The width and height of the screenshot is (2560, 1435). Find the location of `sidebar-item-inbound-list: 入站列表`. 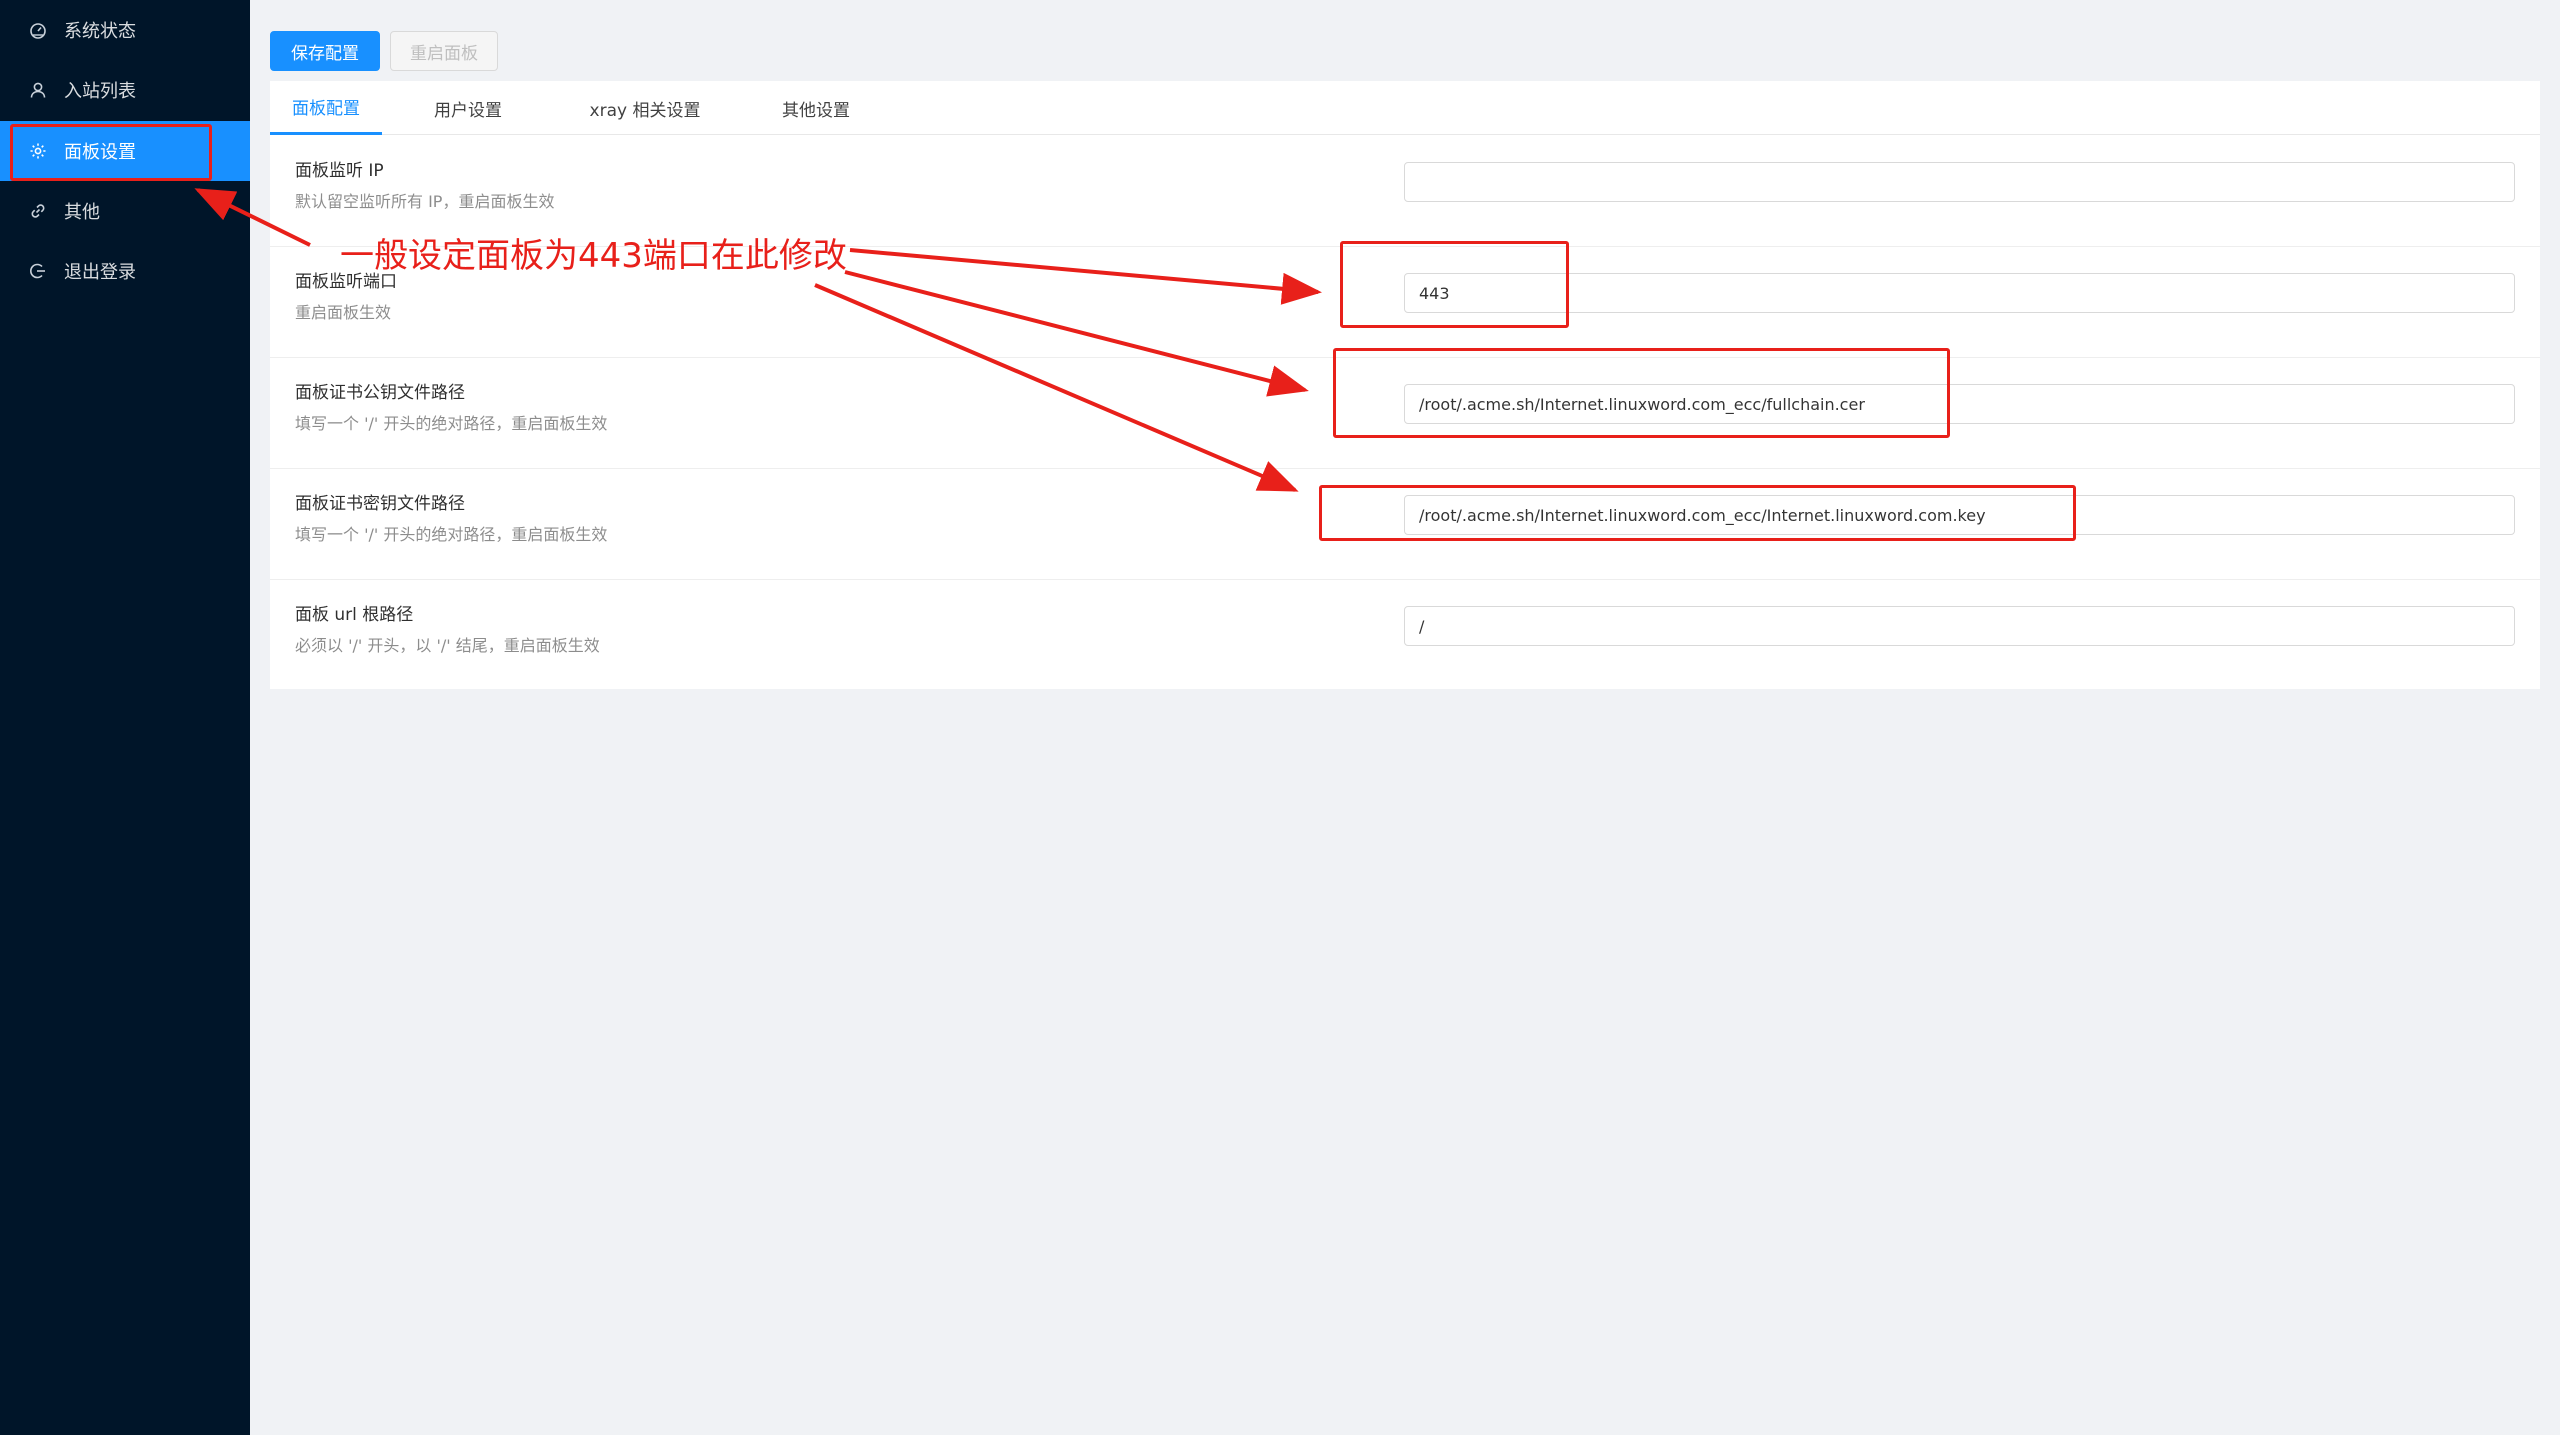

sidebar-item-inbound-list: 入站列表 is located at coordinates (125, 90).